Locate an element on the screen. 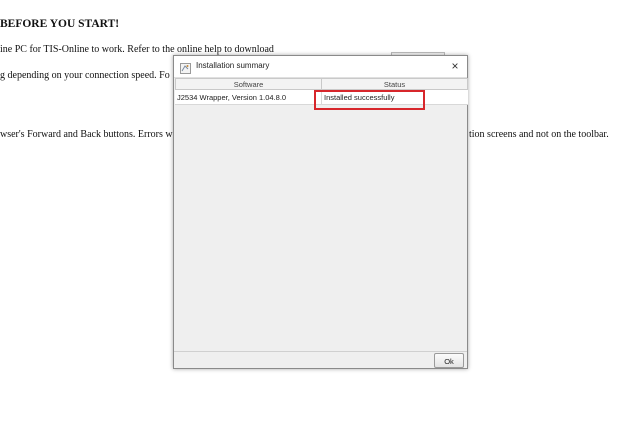 The height and width of the screenshot is (440, 639). dialog-title: Installation summary is located at coordinates (233, 65).